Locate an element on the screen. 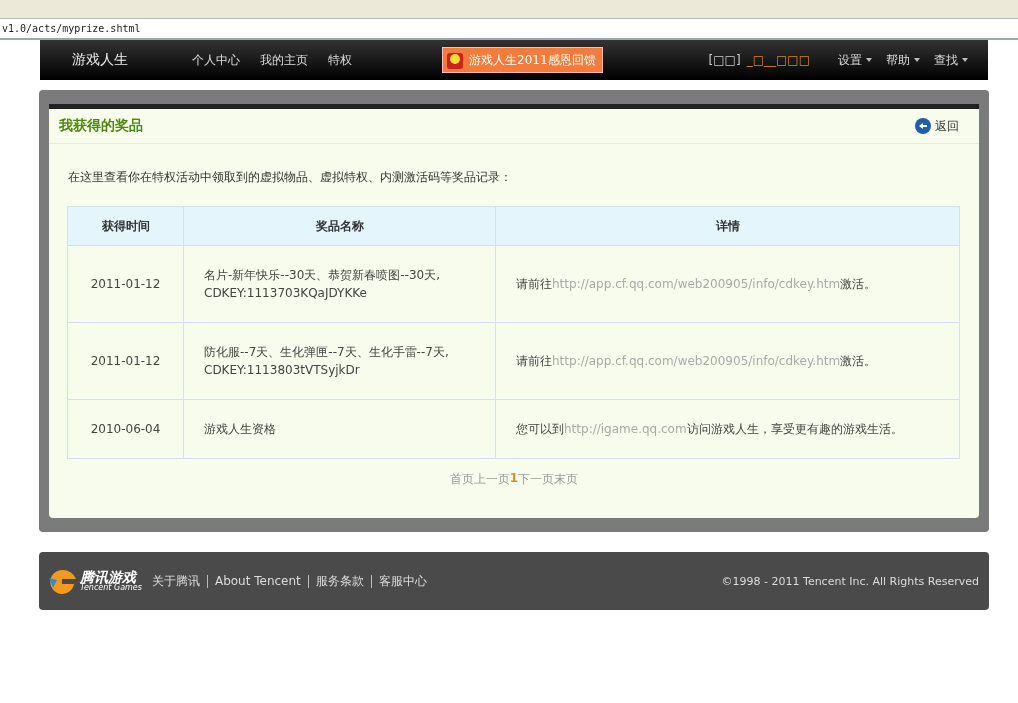 The width and height of the screenshot is (1018, 703). table-cell: 2010-06-04 is located at coordinates (125, 429).